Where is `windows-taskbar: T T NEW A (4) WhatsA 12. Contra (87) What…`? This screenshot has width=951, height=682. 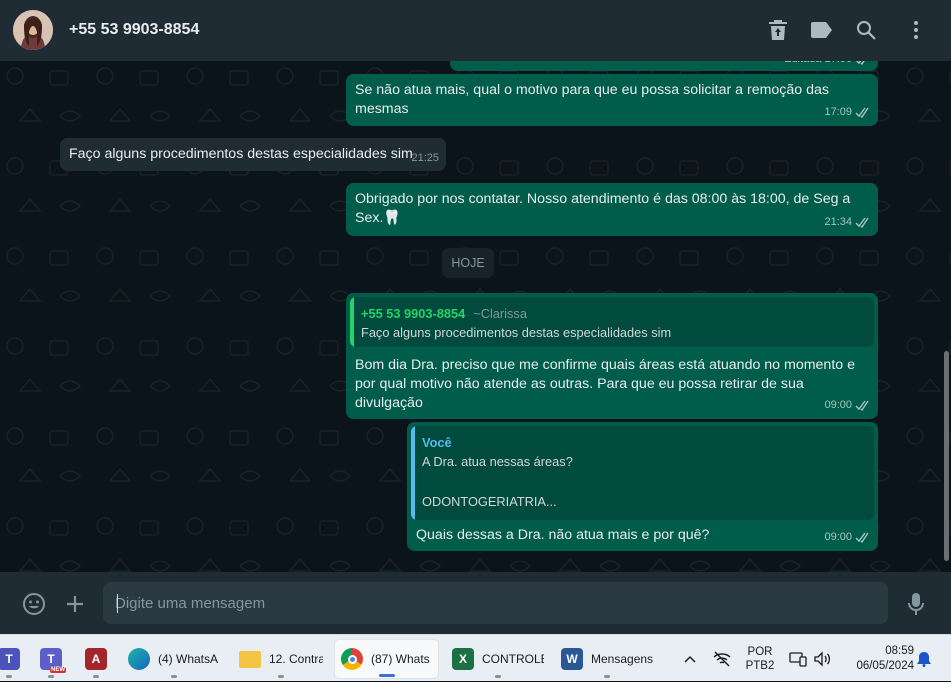 windows-taskbar: T T NEW A (4) WhatsA 12. Contra (87) What… is located at coordinates (475, 657).